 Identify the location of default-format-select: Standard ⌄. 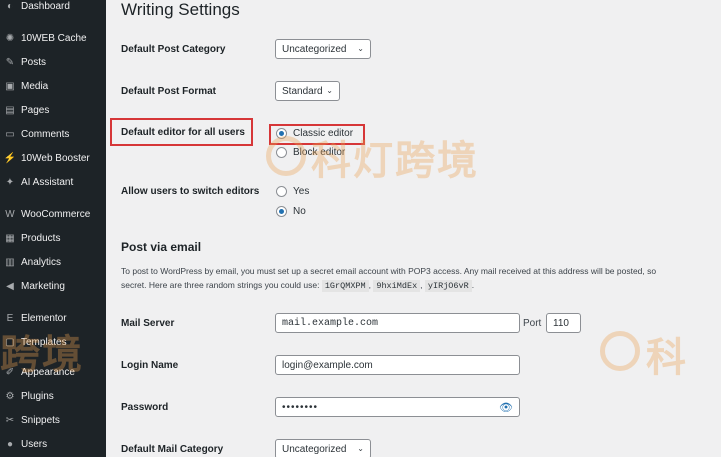
(307, 91).